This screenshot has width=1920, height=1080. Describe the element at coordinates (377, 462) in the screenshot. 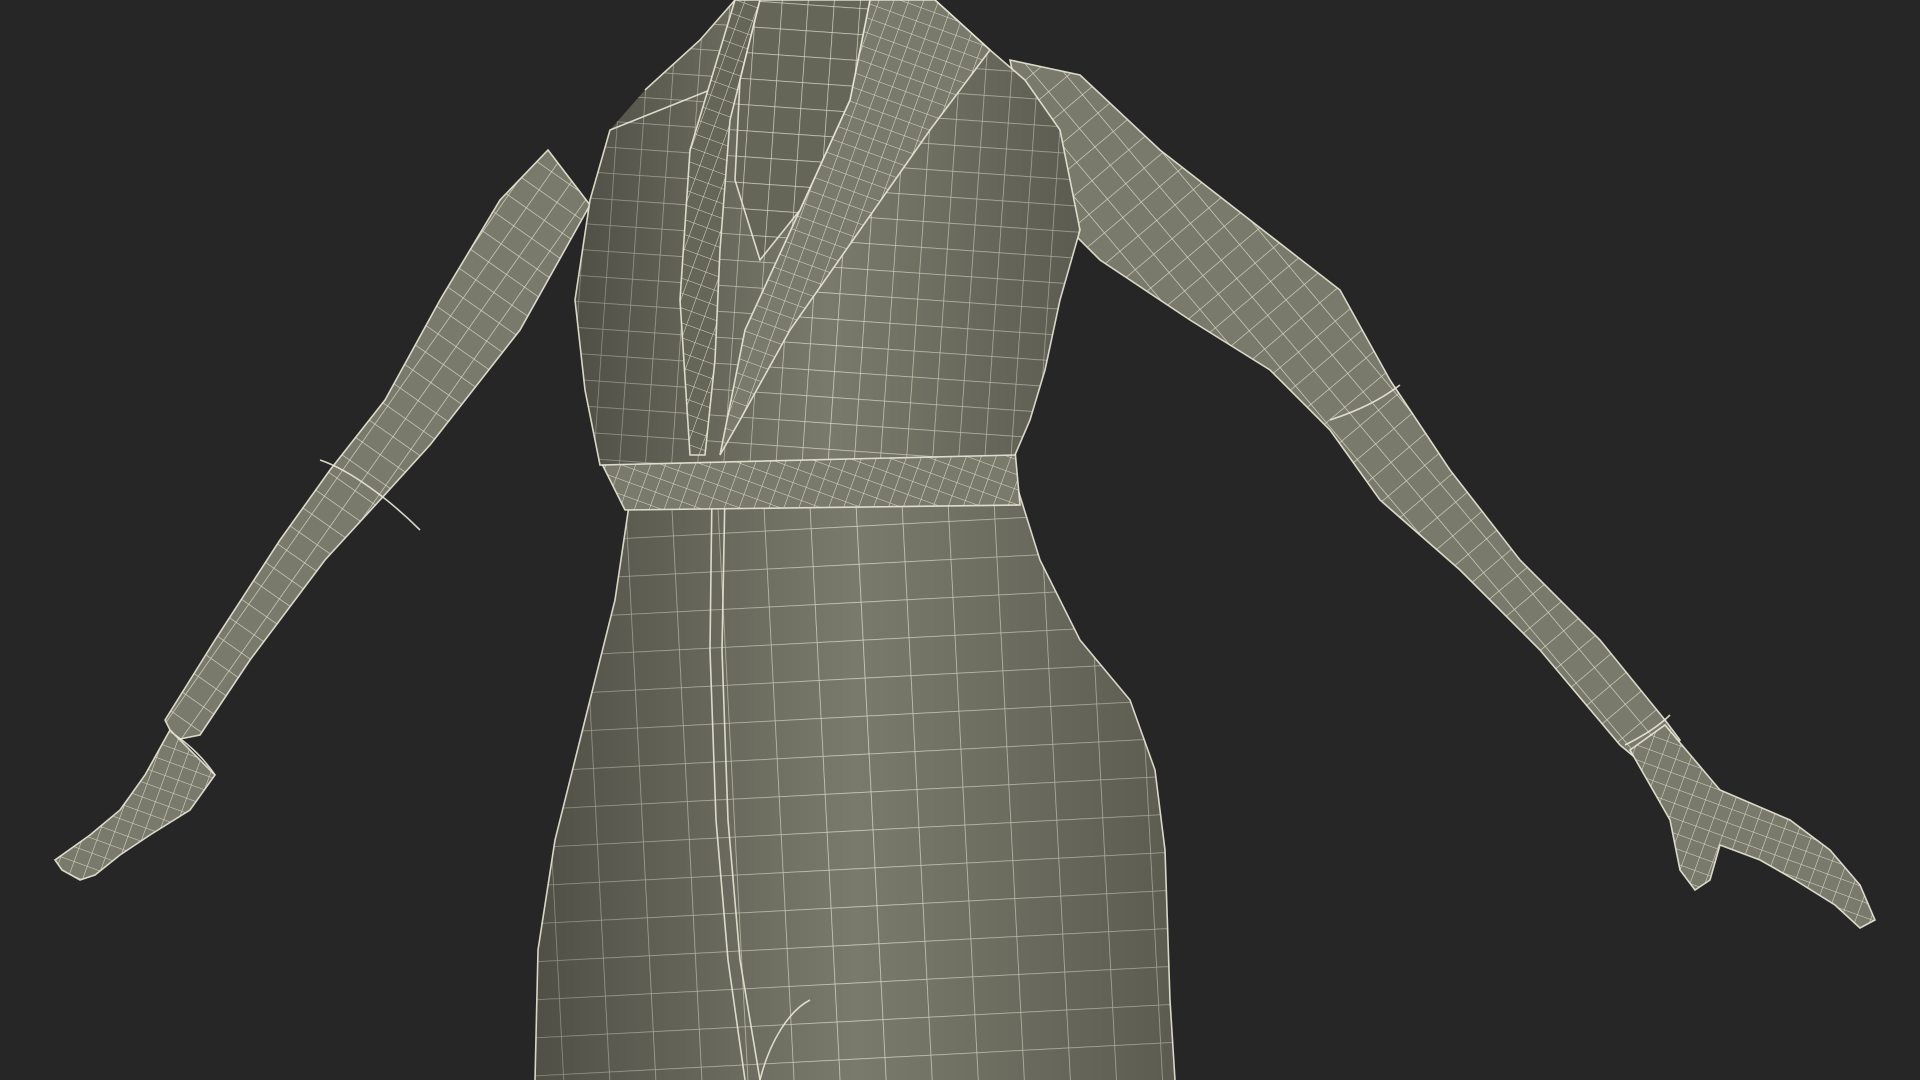

I see `left-arm` at that location.